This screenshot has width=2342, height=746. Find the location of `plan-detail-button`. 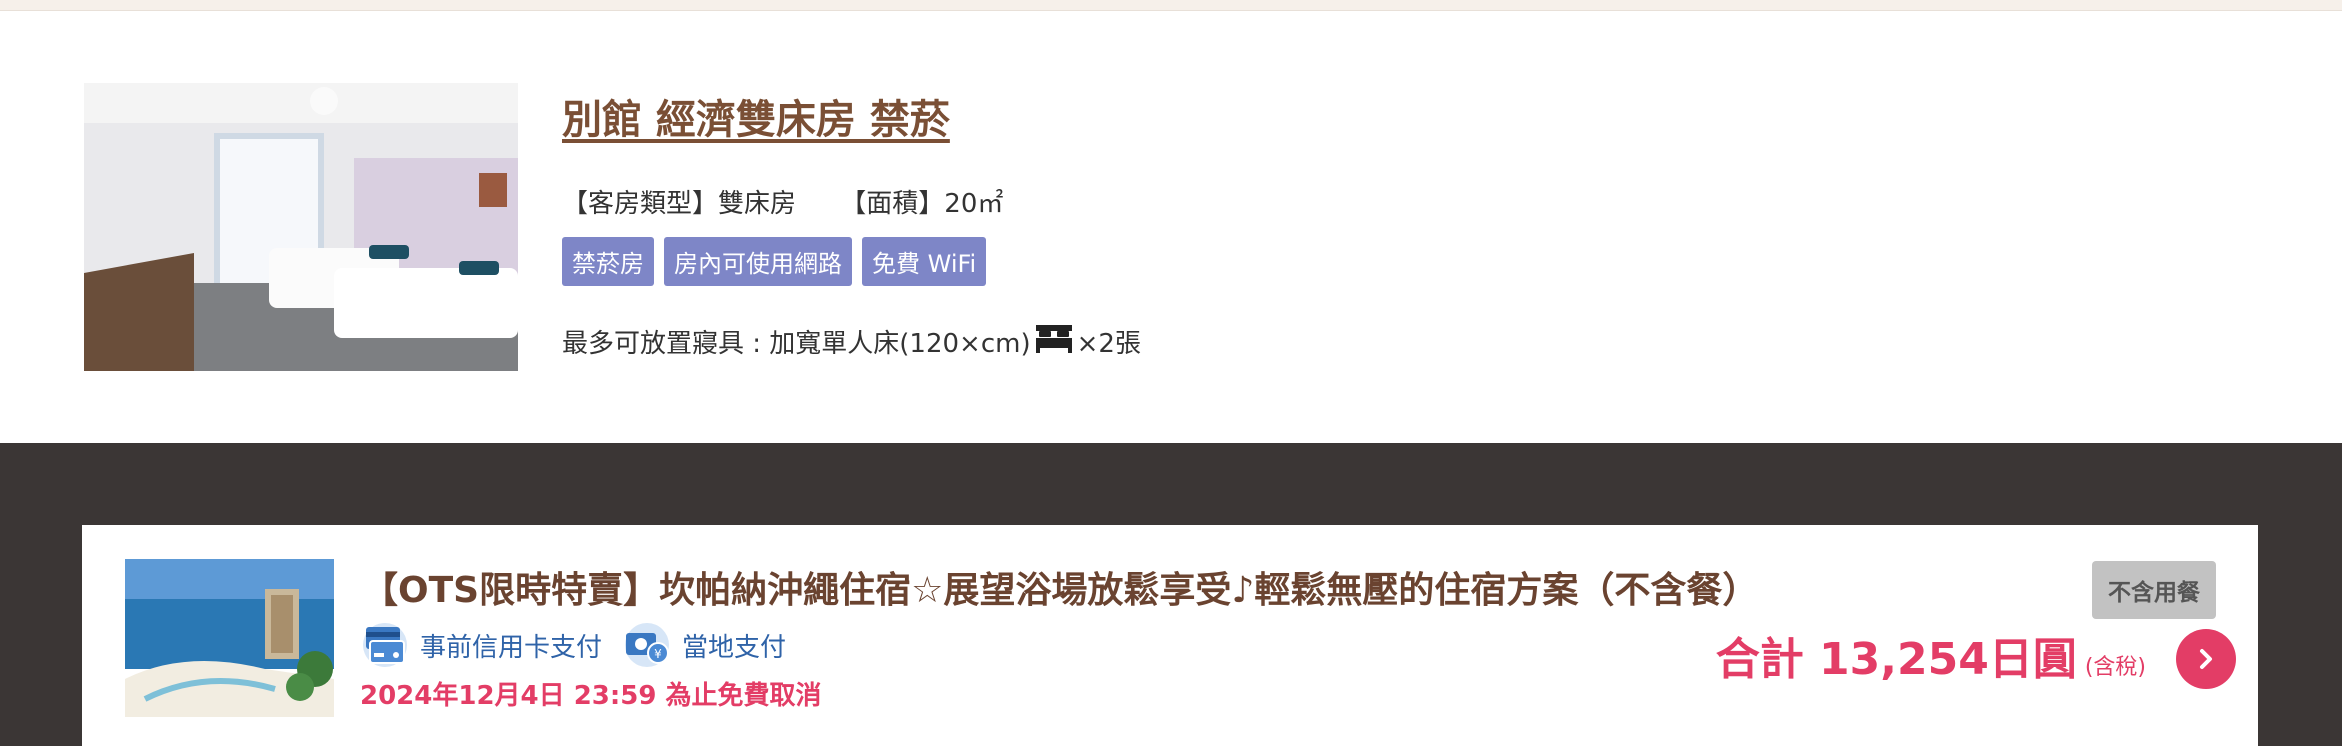

plan-detail-button is located at coordinates (2206, 659).